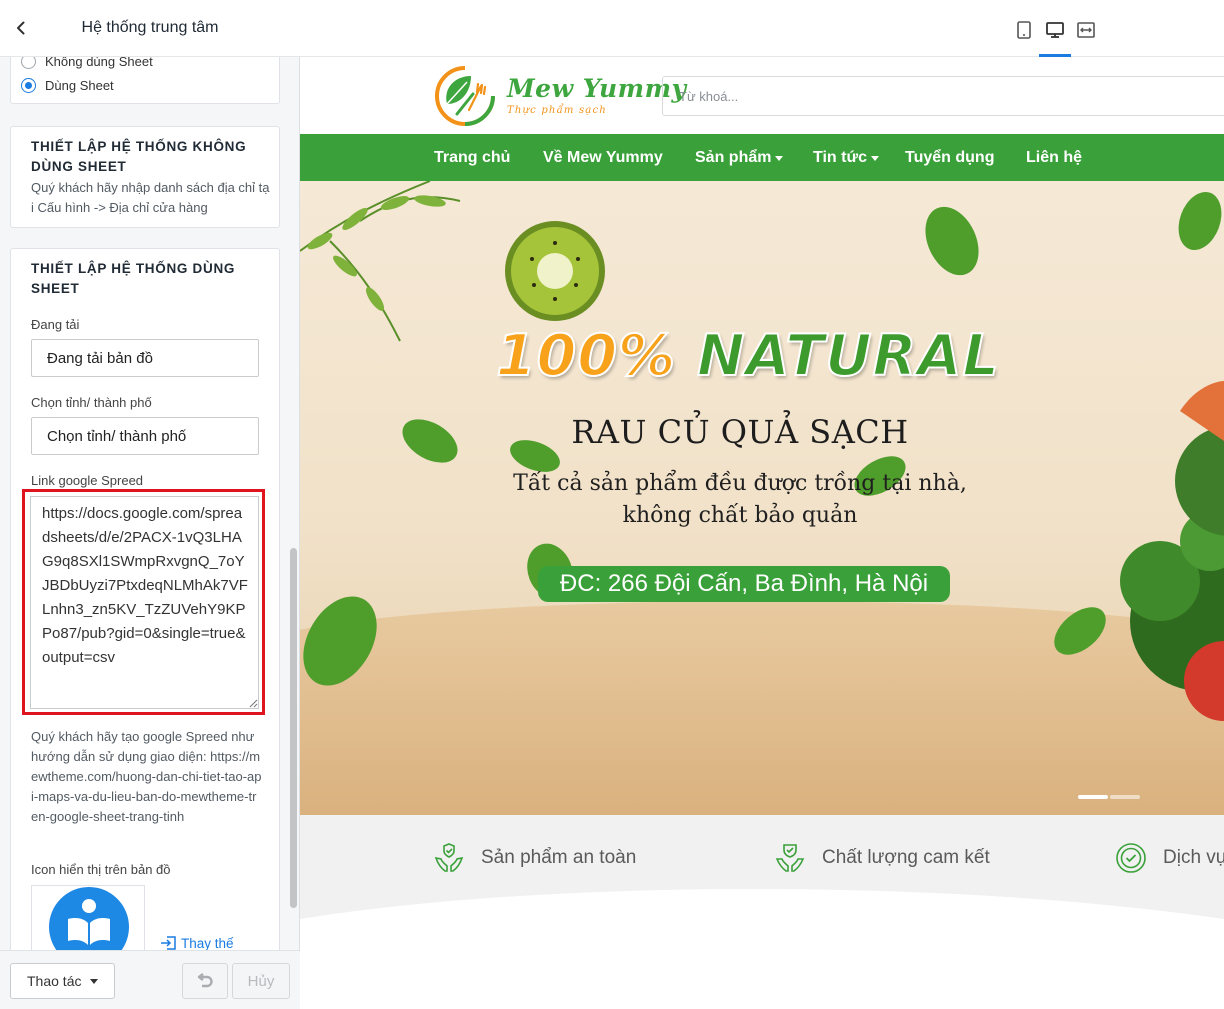  I want to click on tablet-icon, so click(1024, 30).